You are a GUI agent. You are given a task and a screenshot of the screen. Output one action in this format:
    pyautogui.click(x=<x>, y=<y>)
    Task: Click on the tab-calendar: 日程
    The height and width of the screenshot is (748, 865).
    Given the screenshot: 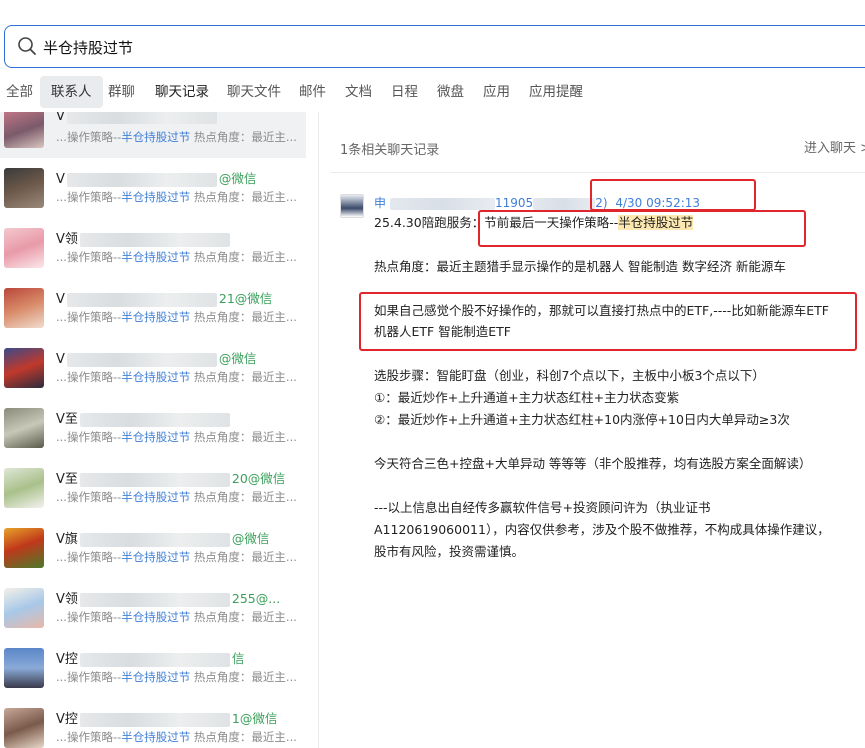 What is the action you would take?
    pyautogui.click(x=404, y=92)
    